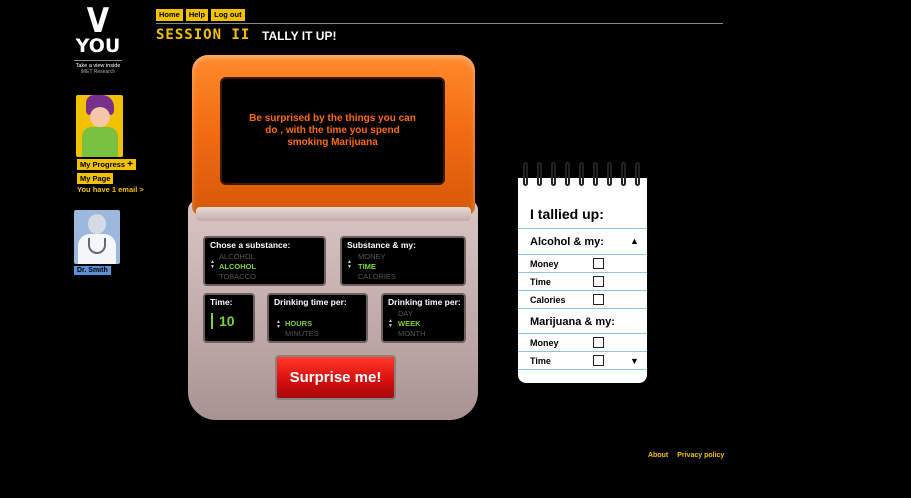 This screenshot has width=911, height=498. I want to click on notepad-item-marijuana-money: Money, so click(544, 343).